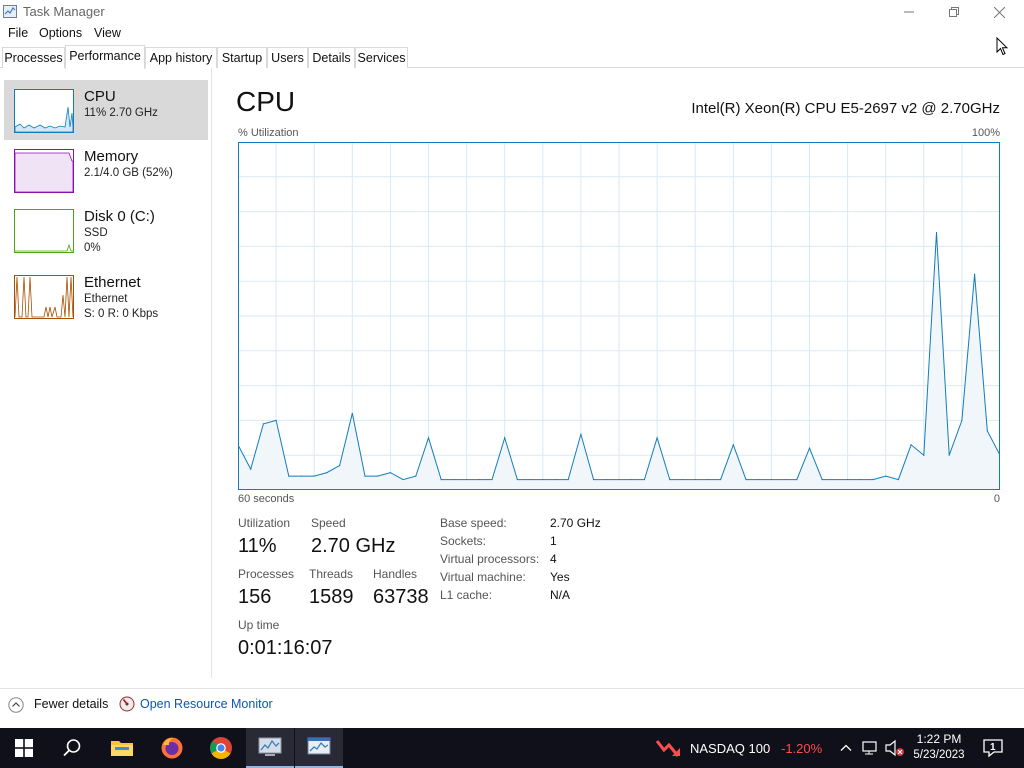 This screenshot has width=1024, height=768. Describe the element at coordinates (331, 57) in the screenshot. I see `tab-details: Details` at that location.